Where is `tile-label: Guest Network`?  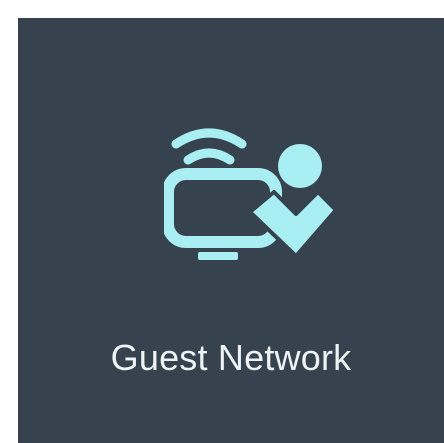
tile-label: Guest Network is located at coordinates (231, 357).